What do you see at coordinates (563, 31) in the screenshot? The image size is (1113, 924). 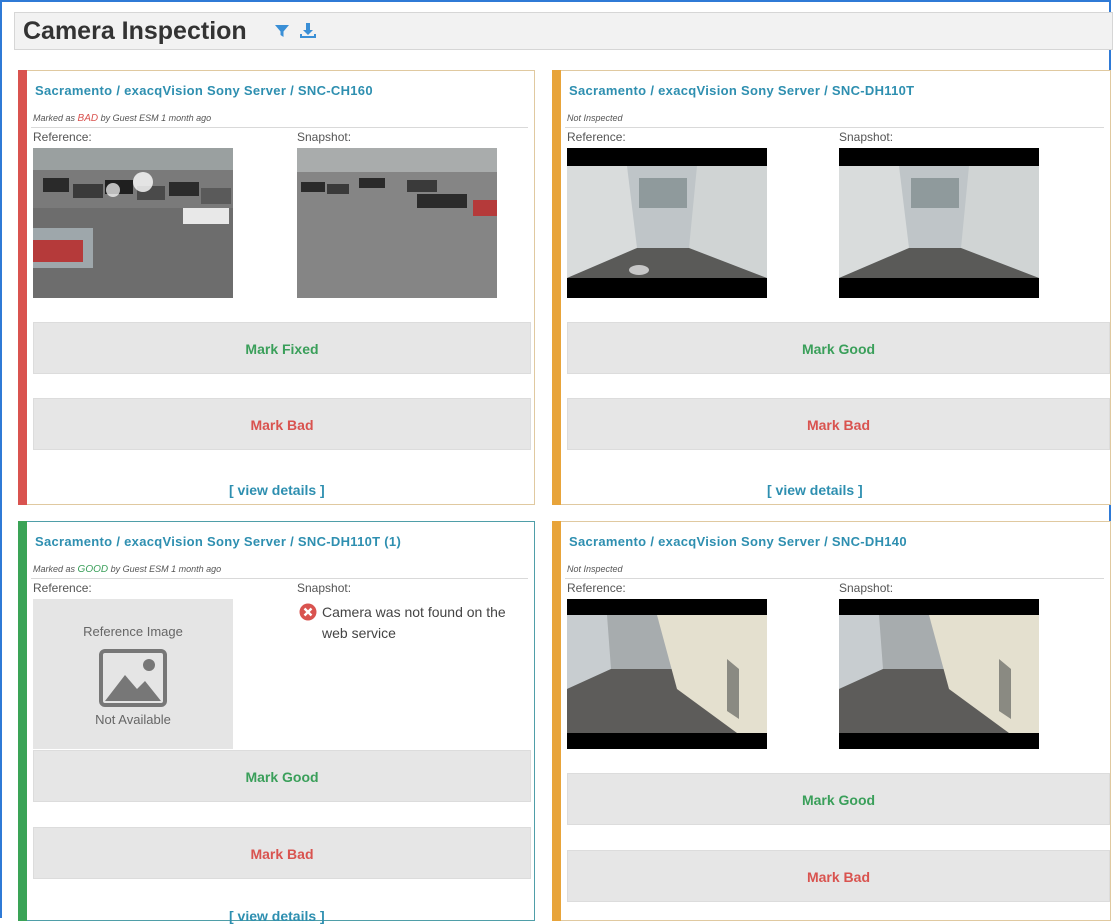 I see `page-header: Camera Inspection` at bounding box center [563, 31].